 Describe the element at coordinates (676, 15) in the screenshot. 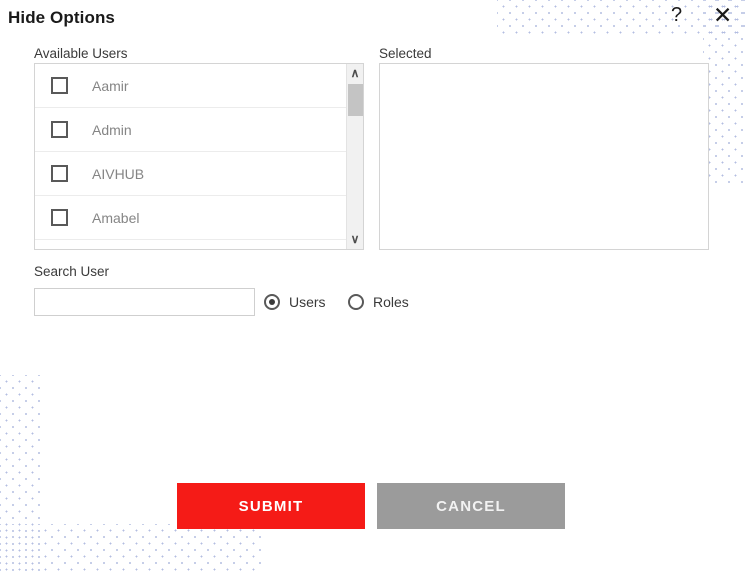

I see `help-icon: ?` at that location.